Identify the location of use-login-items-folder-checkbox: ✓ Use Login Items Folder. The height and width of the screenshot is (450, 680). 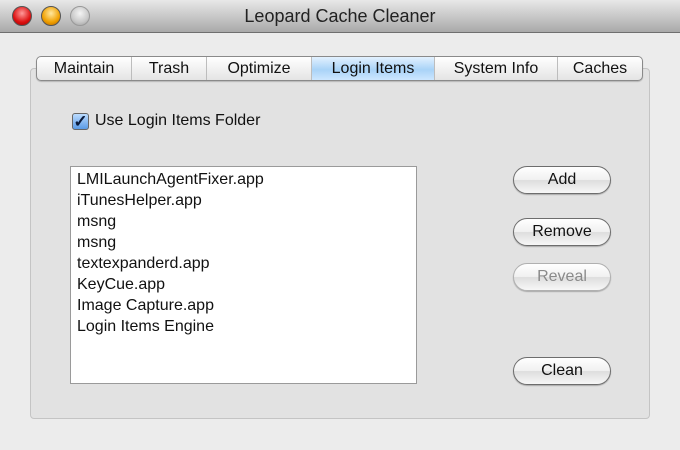
(166, 121).